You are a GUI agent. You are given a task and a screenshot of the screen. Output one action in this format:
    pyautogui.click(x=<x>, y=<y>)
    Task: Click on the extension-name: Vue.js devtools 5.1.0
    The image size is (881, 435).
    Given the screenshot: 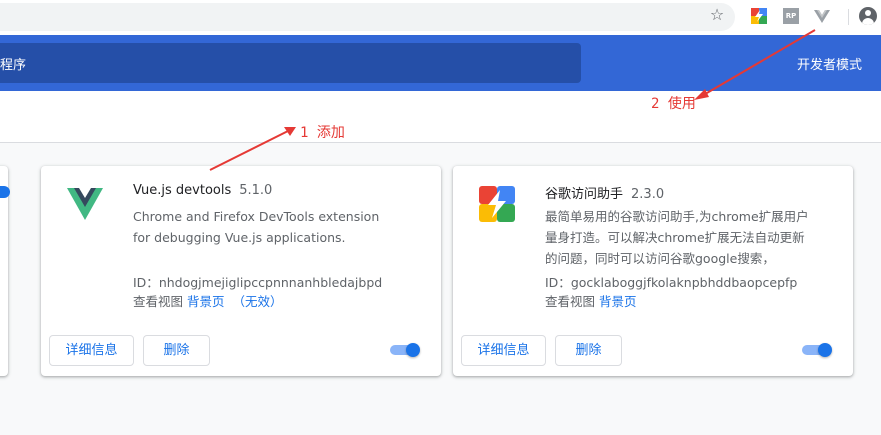 What is the action you would take?
    pyautogui.click(x=202, y=190)
    